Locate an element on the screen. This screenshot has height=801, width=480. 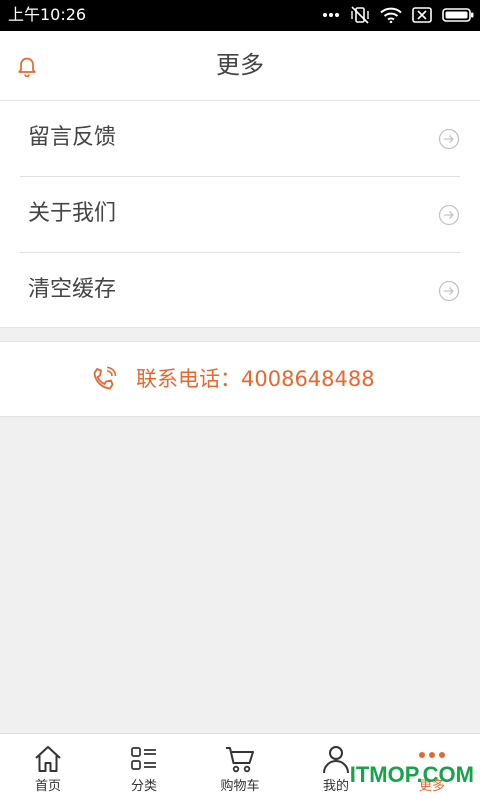
status-time: 上午10:26 is located at coordinates (47, 14).